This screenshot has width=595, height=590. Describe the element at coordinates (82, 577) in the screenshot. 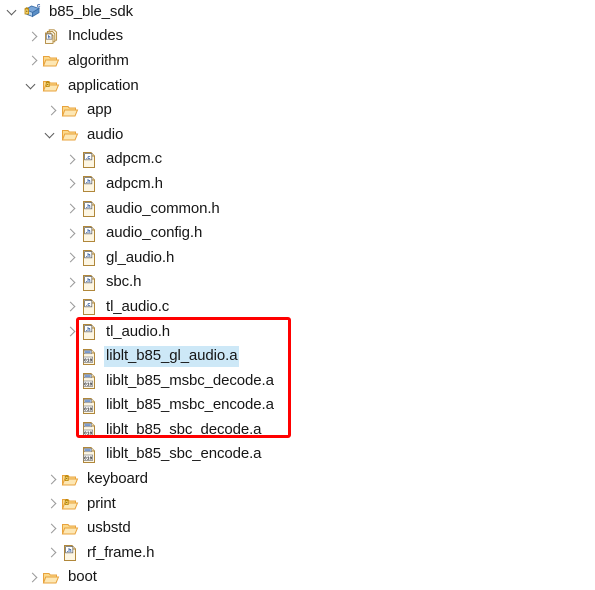

I see `tree-item-label: boot` at that location.